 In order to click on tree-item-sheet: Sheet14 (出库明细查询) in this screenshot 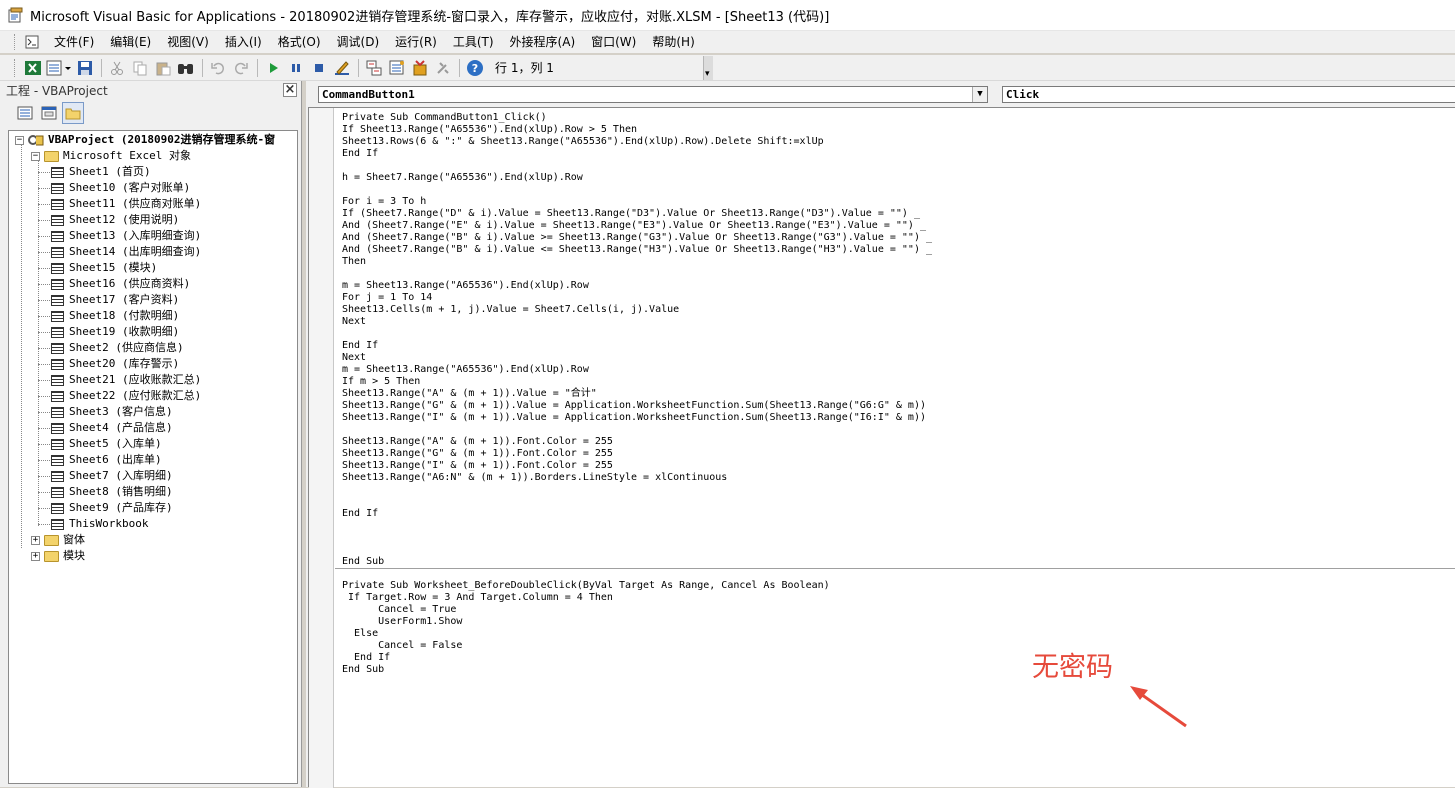, I will do `click(120, 252)`.